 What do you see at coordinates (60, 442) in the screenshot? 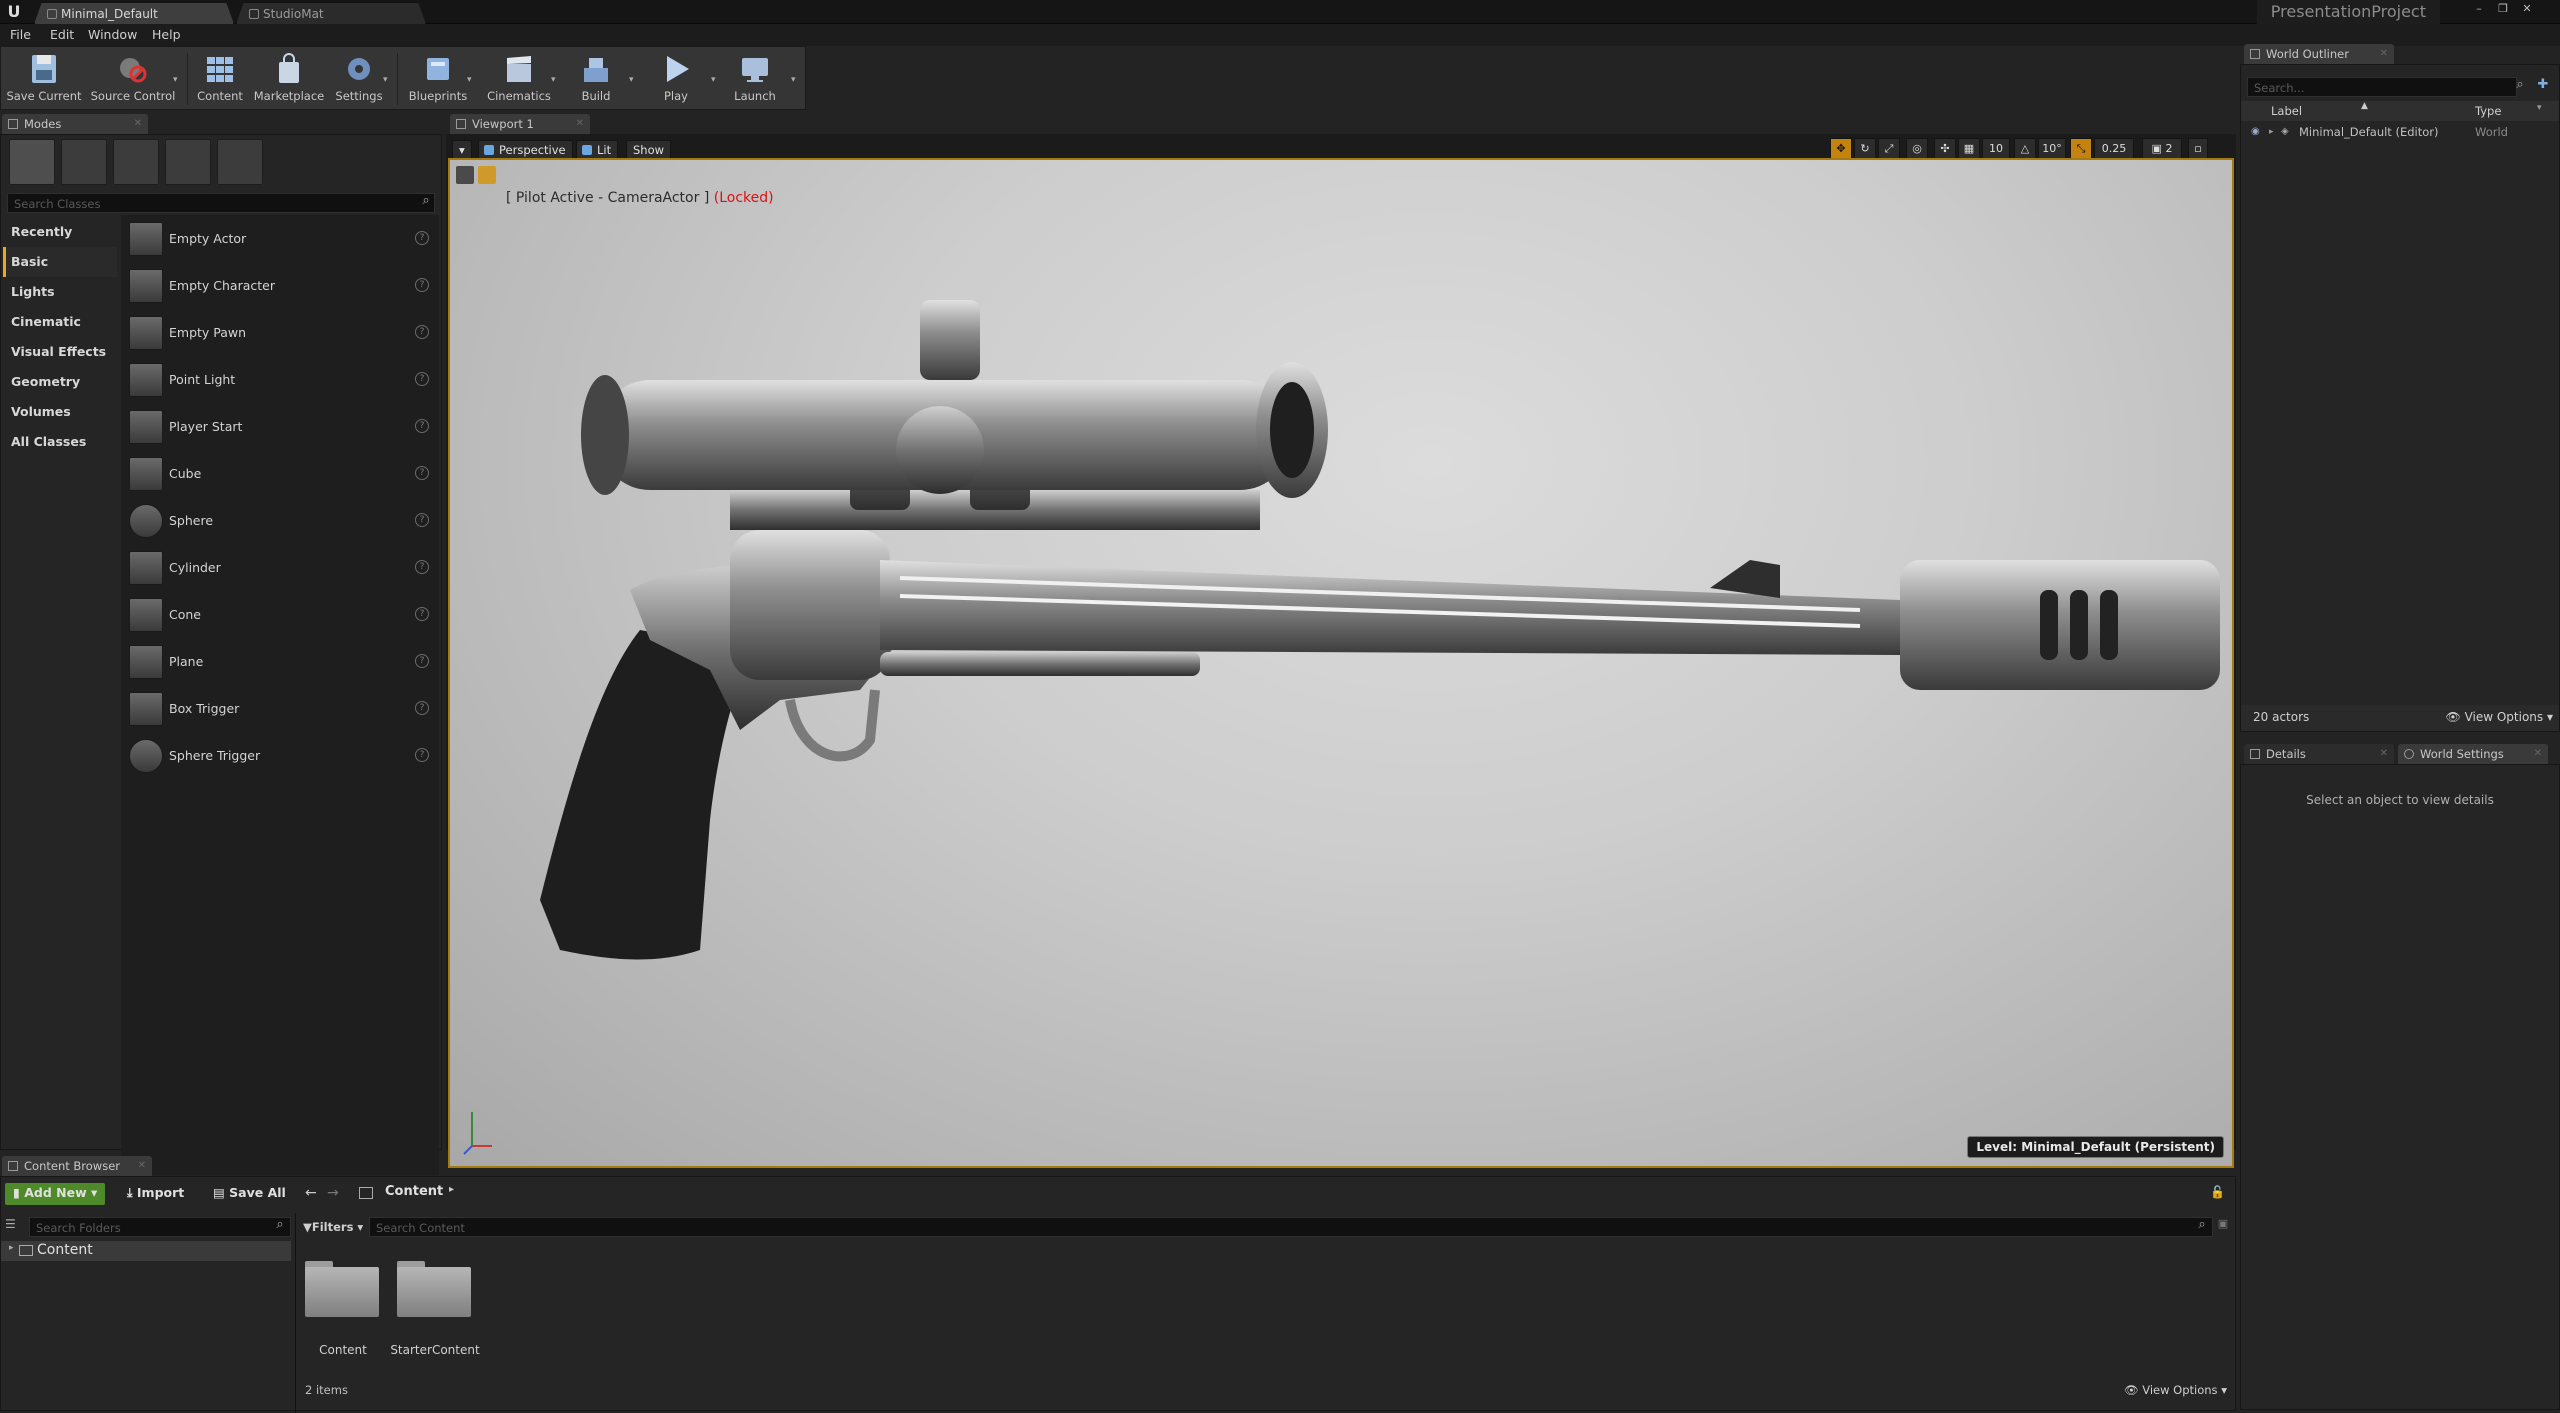
I see `category-all-classes: All Classes` at bounding box center [60, 442].